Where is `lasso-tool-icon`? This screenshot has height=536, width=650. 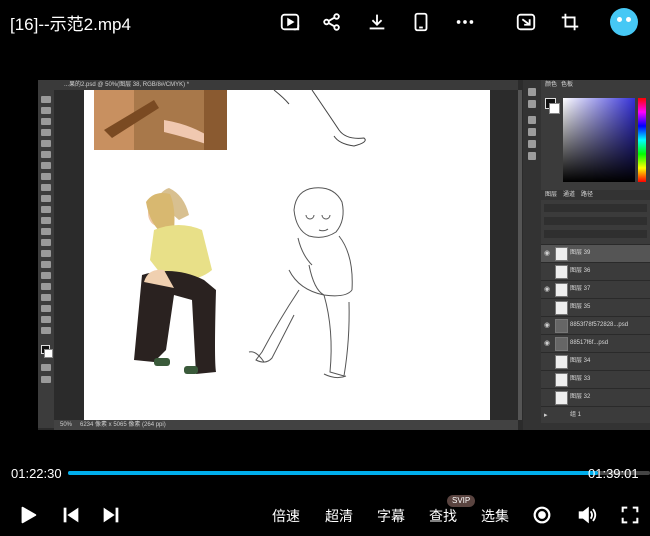 lasso-tool-icon is located at coordinates (46, 121).